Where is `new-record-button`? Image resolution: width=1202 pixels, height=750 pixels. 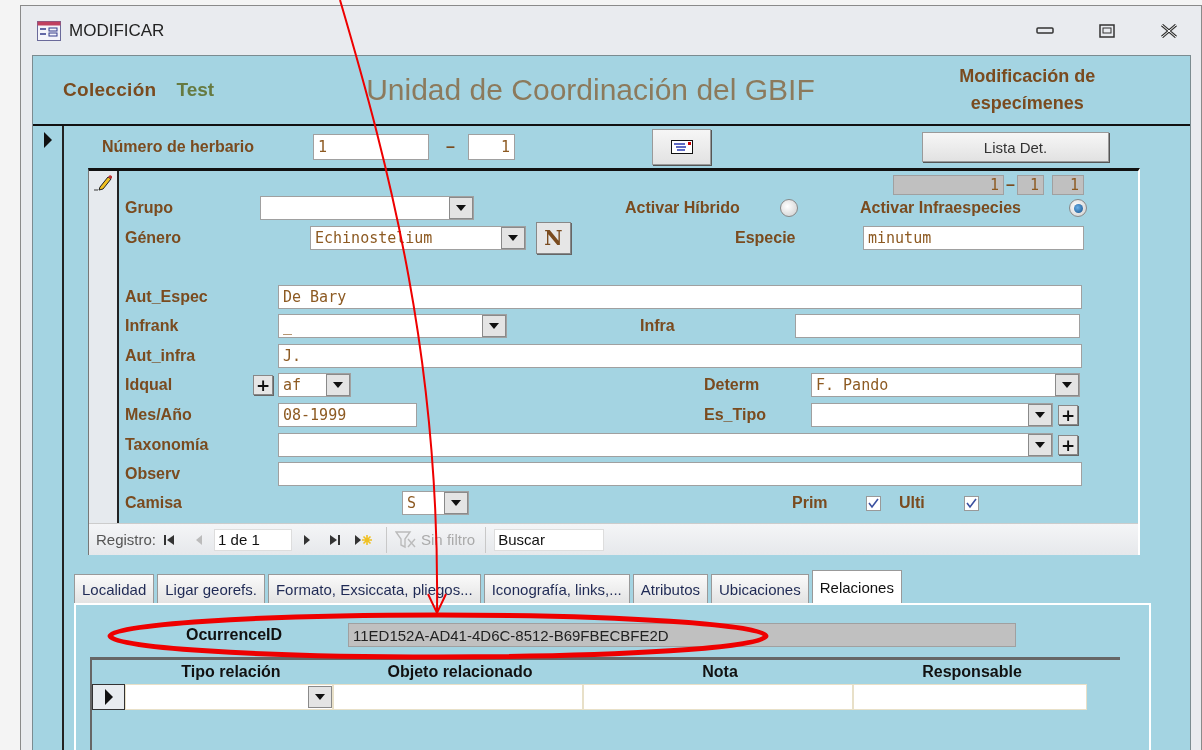
new-record-button is located at coordinates (364, 539).